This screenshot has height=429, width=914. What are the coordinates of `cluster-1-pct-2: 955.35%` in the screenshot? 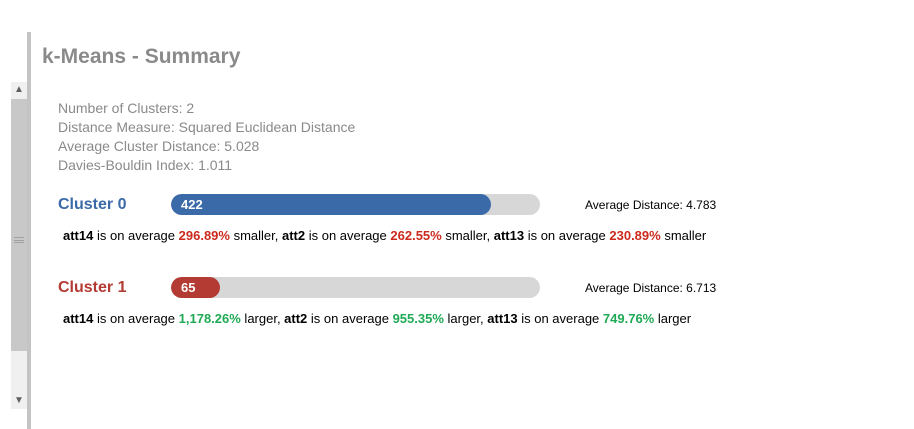 It's located at (418, 318).